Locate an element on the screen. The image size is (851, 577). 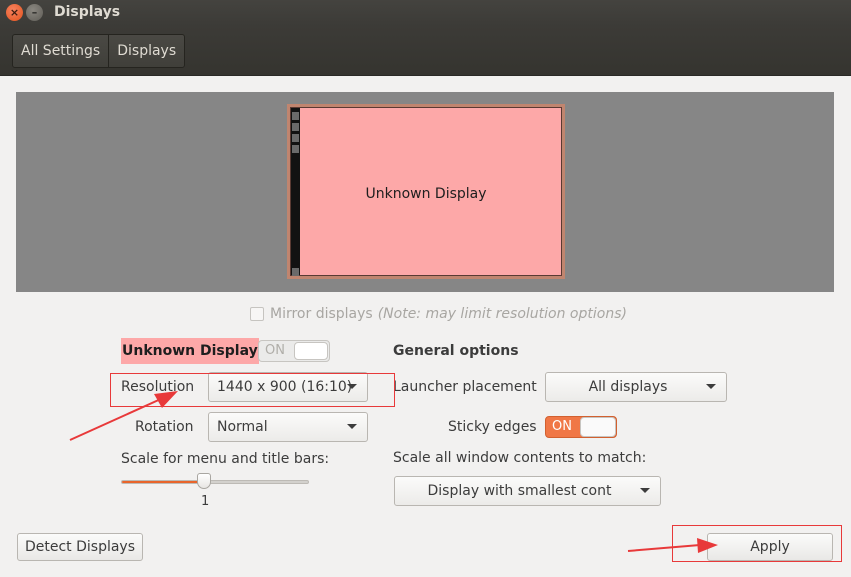
rotation-label: Rotation is located at coordinates (164, 427).